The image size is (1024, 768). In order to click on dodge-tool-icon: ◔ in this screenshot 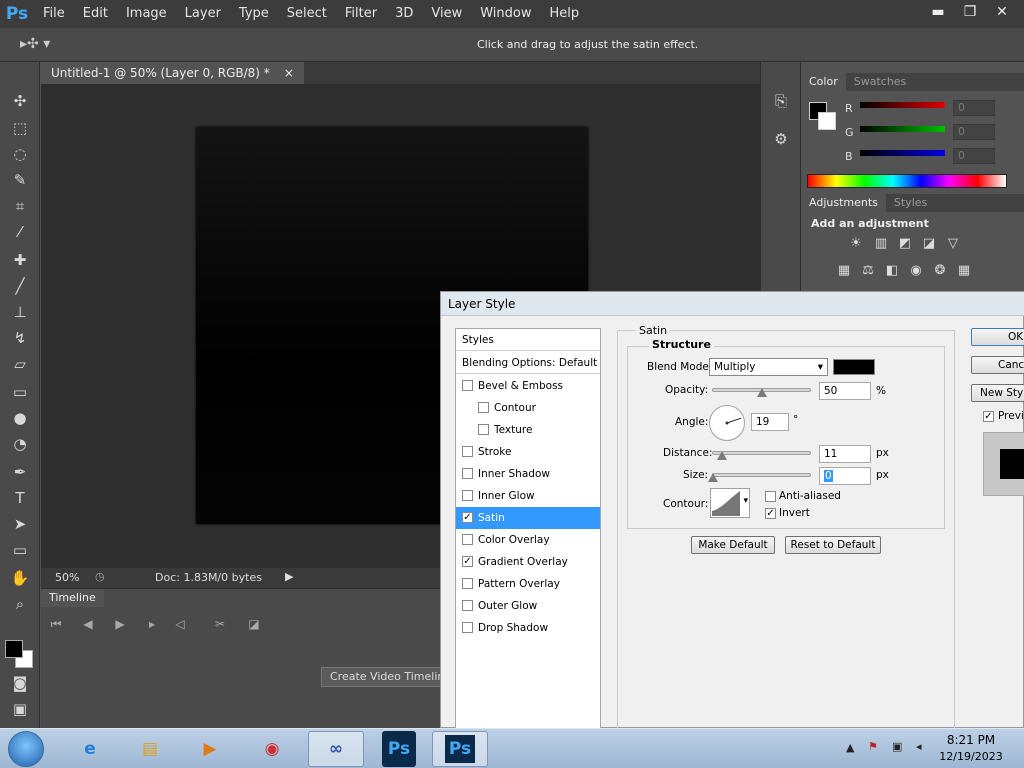, I will do `click(20, 444)`.